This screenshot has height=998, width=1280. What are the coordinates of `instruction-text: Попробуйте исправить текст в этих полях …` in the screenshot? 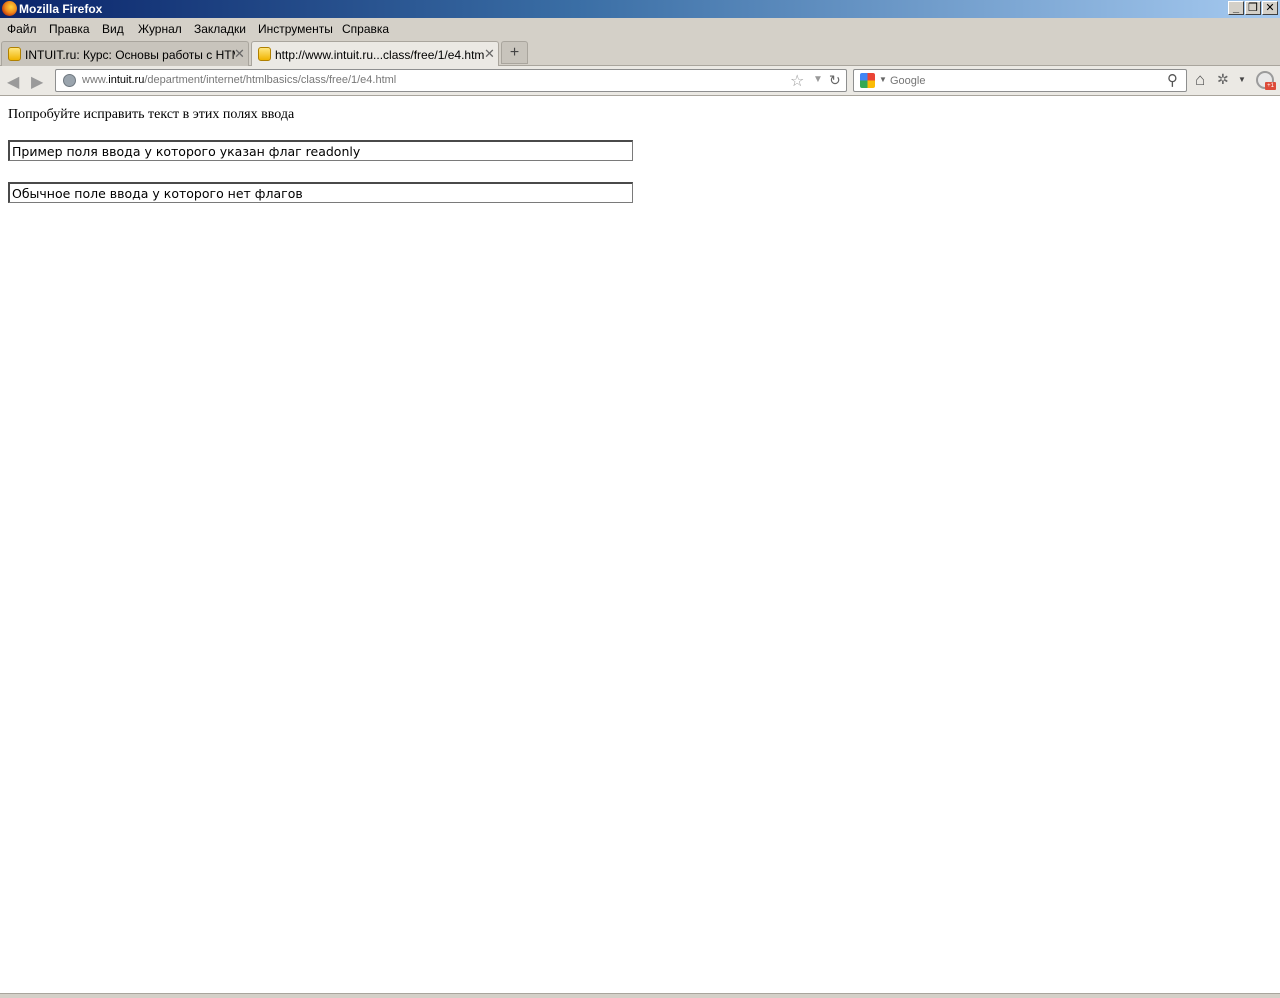 It's located at (151, 114).